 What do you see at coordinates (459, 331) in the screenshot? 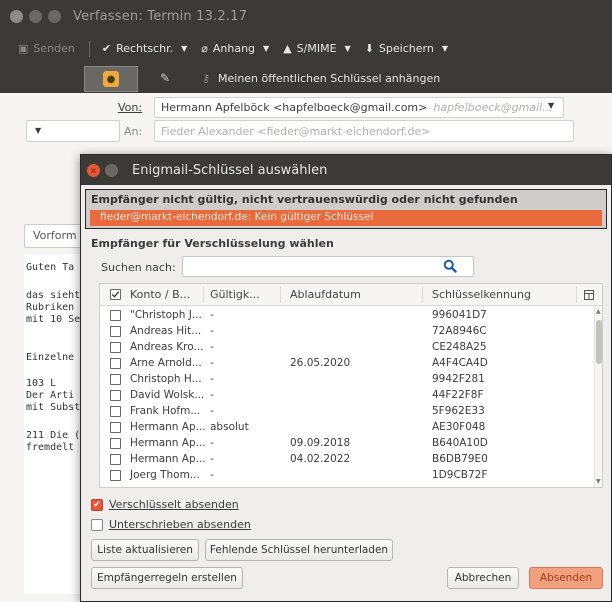
I see `cell-keyid: 72A8946C` at bounding box center [459, 331].